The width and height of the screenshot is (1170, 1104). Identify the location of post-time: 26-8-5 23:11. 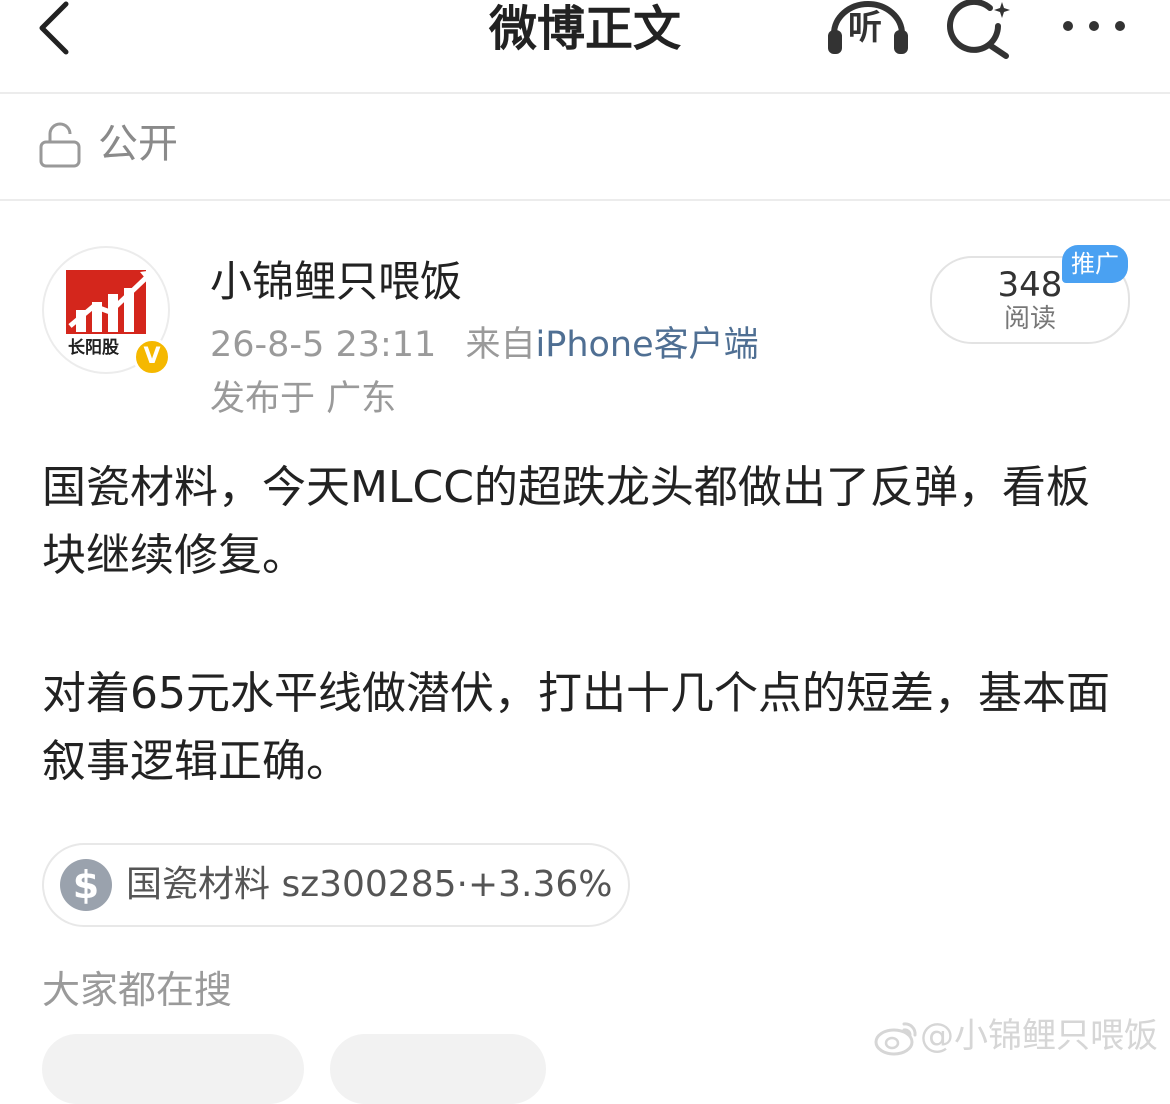
(323, 345).